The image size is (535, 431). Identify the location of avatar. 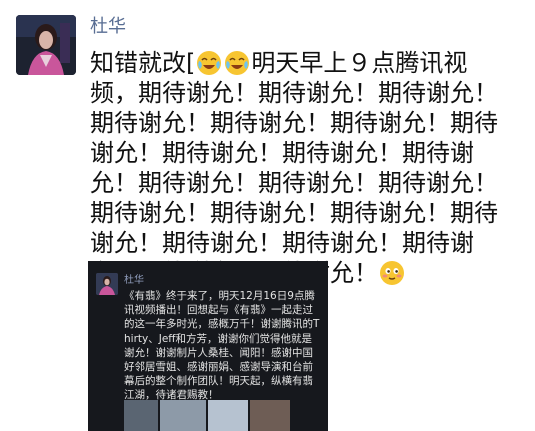
(46, 45).